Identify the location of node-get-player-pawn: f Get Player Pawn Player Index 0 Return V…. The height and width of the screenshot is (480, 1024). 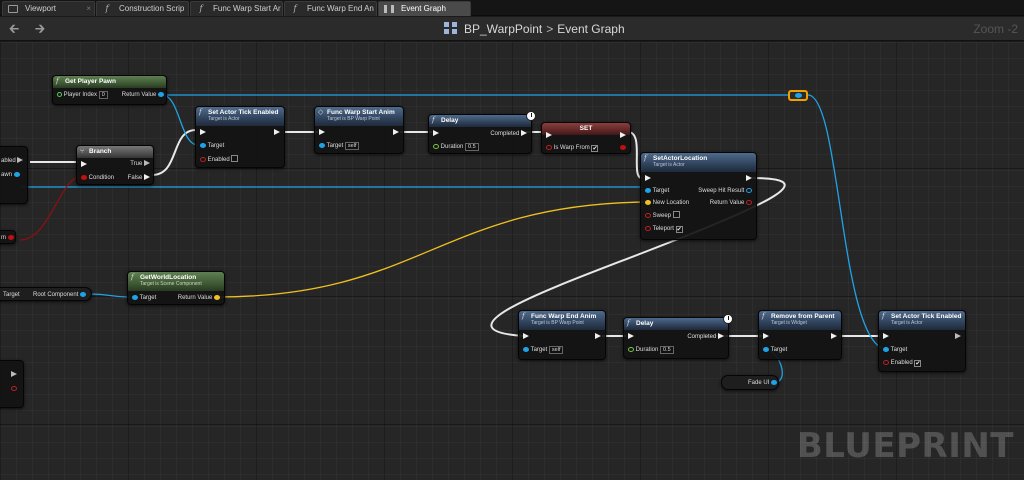
(109, 90).